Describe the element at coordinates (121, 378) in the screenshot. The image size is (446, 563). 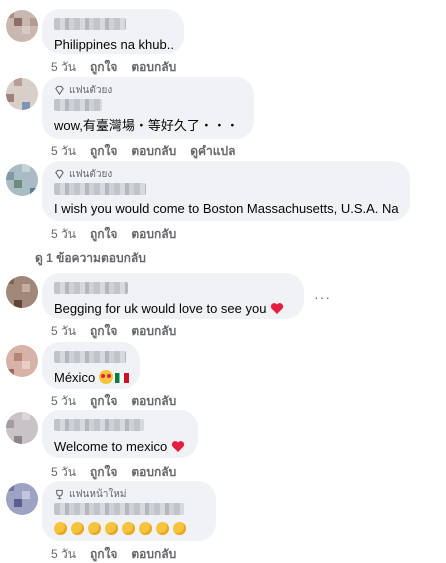
I see `mexico-flag-icon` at that location.